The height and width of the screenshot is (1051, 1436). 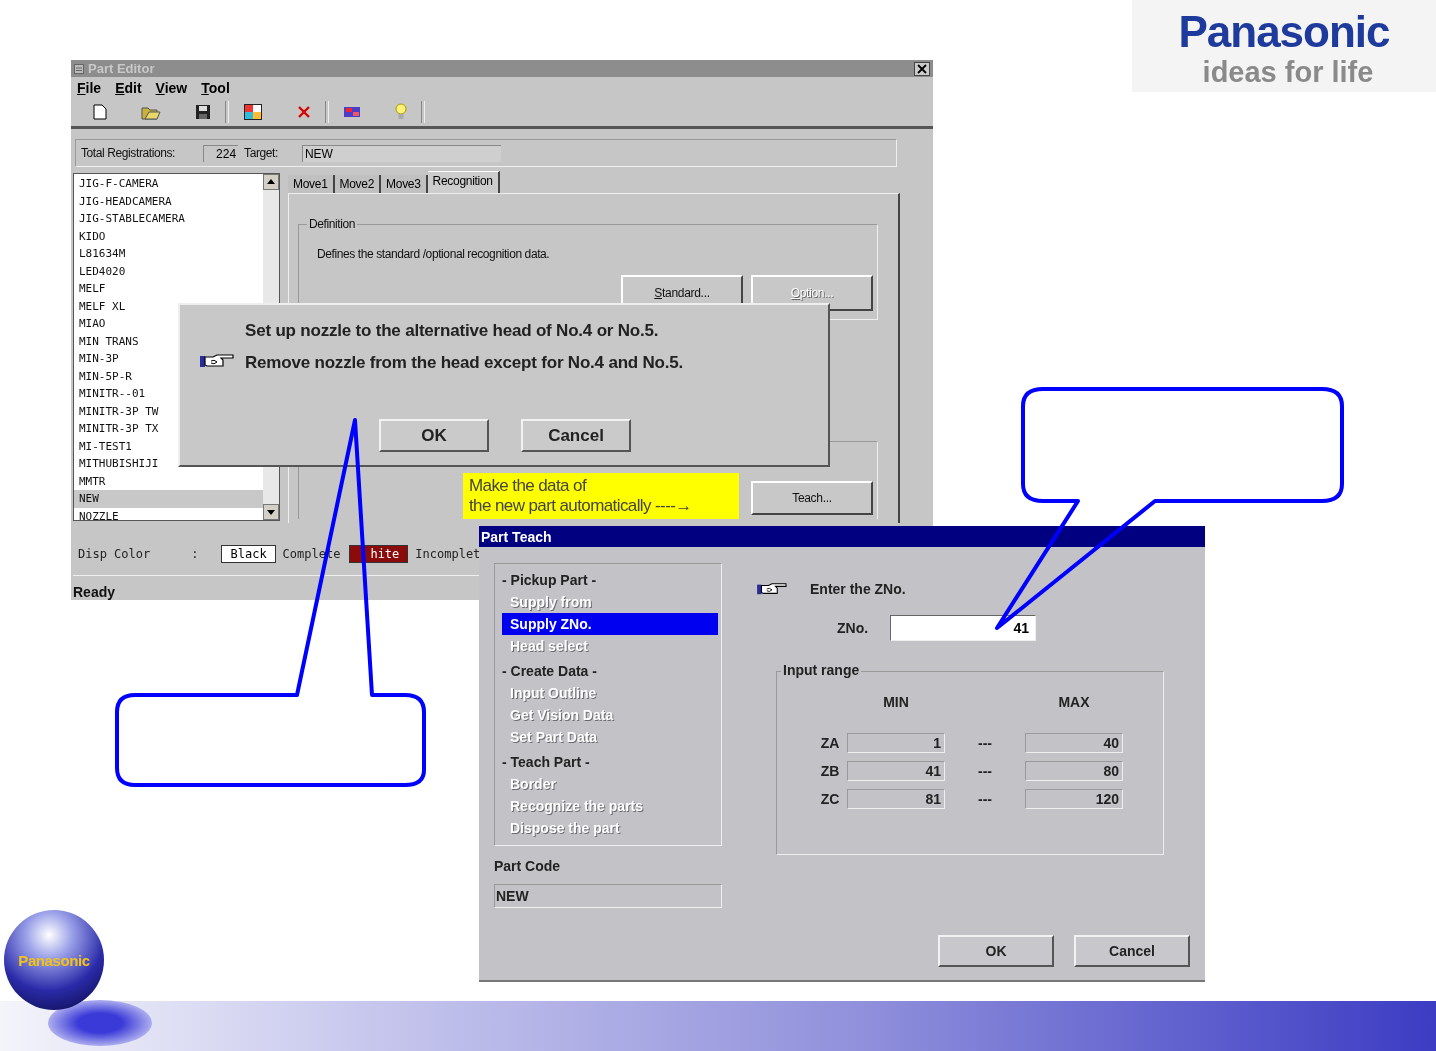 I want to click on target-label: Target:, so click(x=261, y=153).